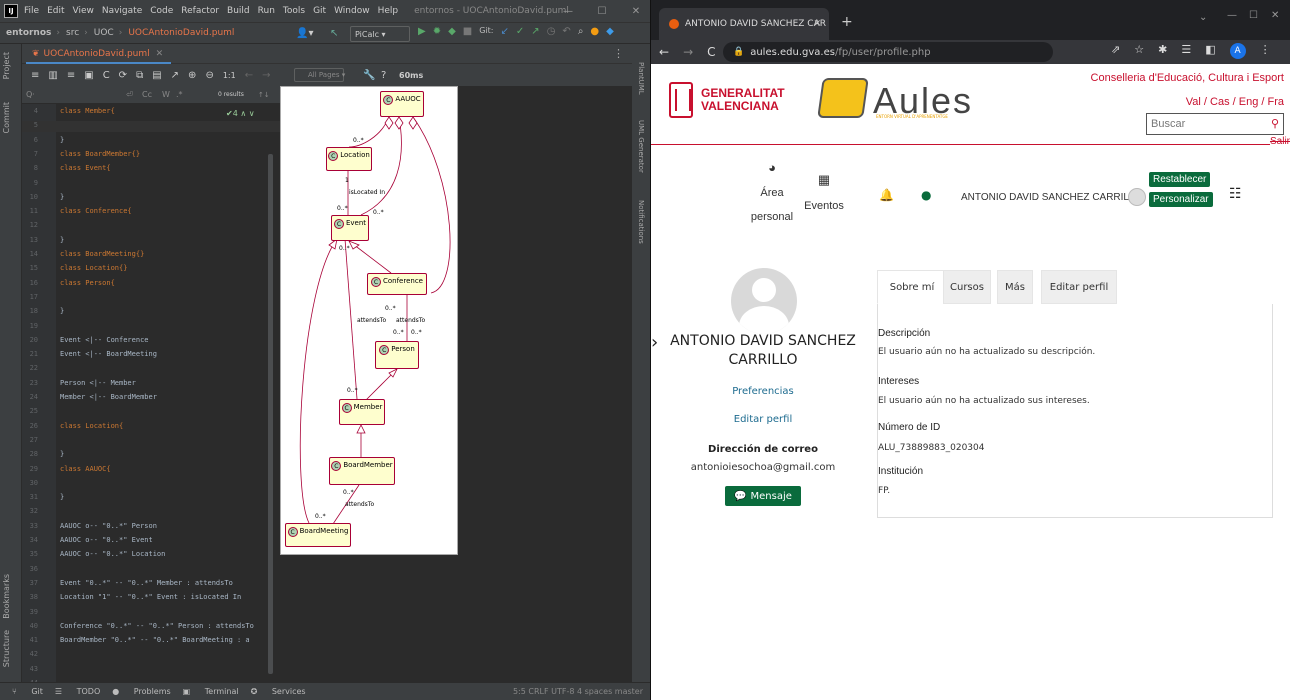 This screenshot has height=700, width=1290. What do you see at coordinates (151, 670) in the screenshot?
I see `code-line: 43` at bounding box center [151, 670].